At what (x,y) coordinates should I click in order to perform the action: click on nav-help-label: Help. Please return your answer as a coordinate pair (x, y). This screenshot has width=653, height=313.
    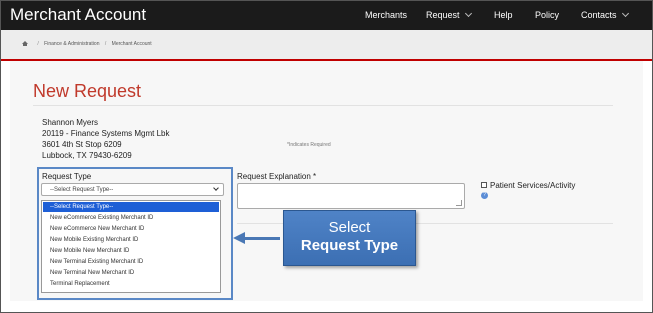
    Looking at the image, I should click on (503, 15).